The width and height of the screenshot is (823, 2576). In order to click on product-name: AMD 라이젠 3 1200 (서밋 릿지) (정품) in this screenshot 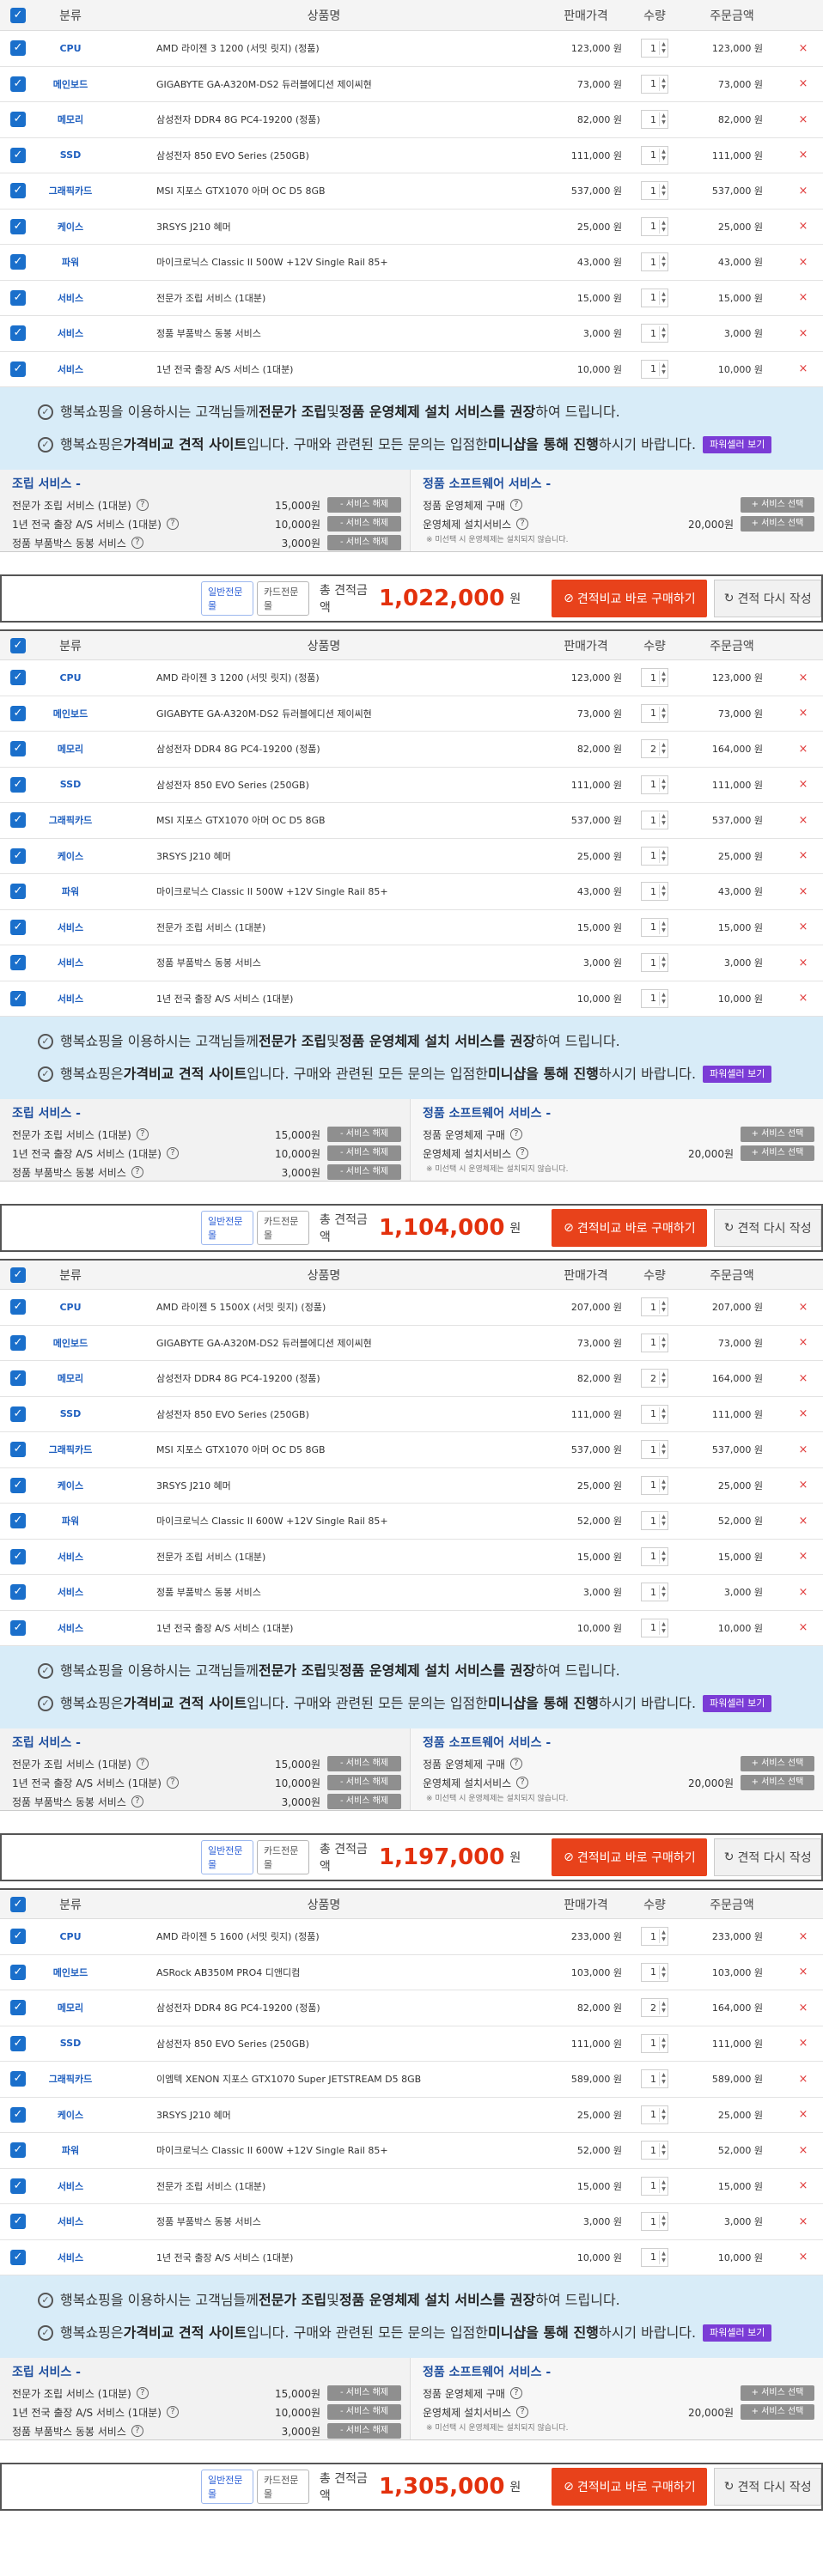, I will do `click(324, 678)`.